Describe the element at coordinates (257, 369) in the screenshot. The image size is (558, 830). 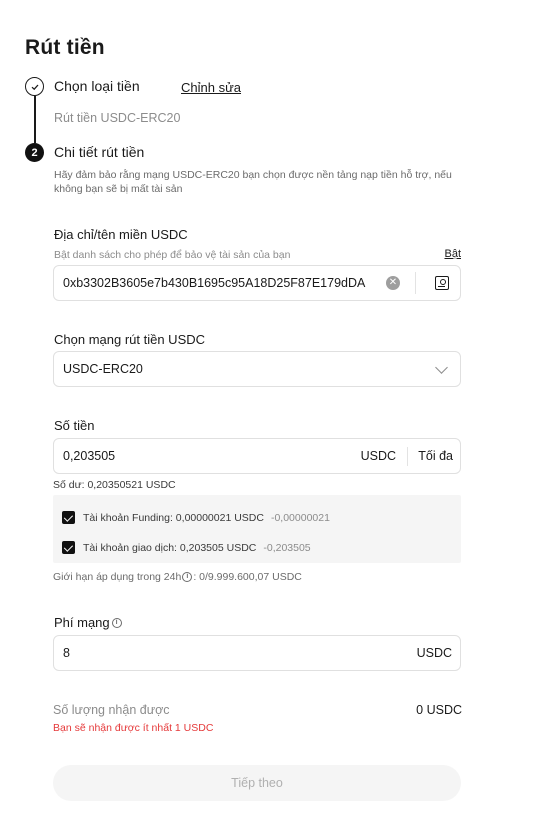
I see `network-select: USDC-ERC20` at that location.